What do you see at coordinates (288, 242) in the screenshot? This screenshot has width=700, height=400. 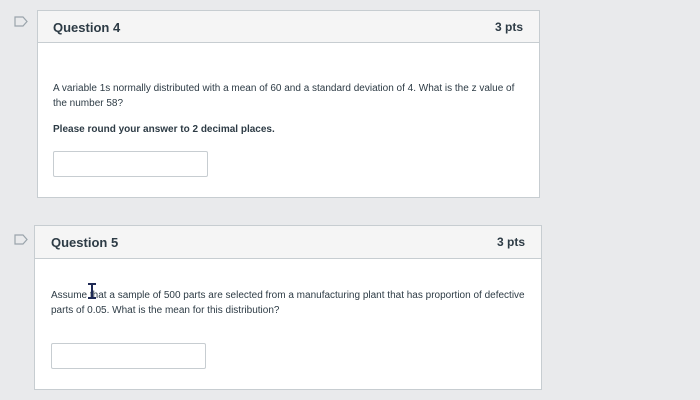 I see `question-header: Question 5 3 pts` at bounding box center [288, 242].